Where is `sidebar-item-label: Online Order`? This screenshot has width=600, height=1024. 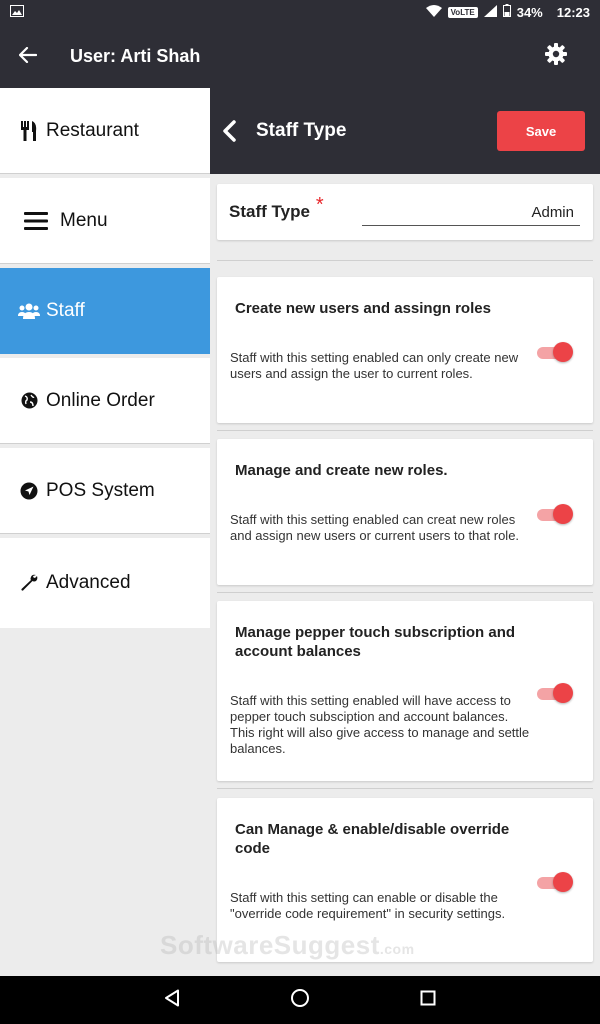
sidebar-item-label: Online Order is located at coordinates (100, 400).